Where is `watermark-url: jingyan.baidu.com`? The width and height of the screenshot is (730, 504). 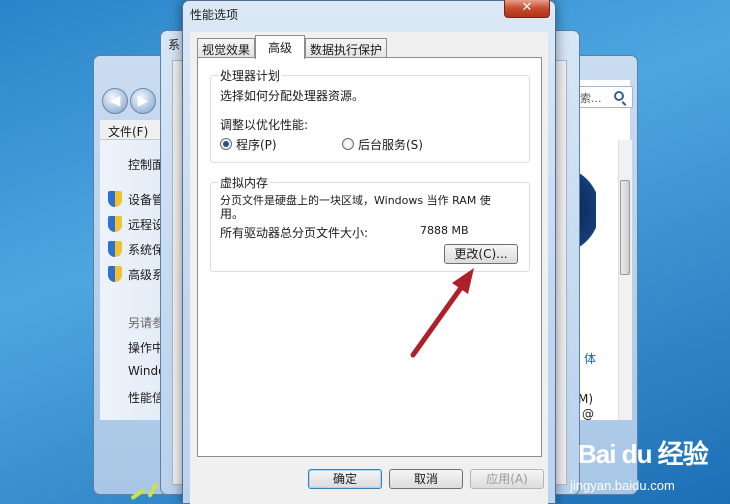
watermark-url: jingyan.baidu.com is located at coordinates (622, 485).